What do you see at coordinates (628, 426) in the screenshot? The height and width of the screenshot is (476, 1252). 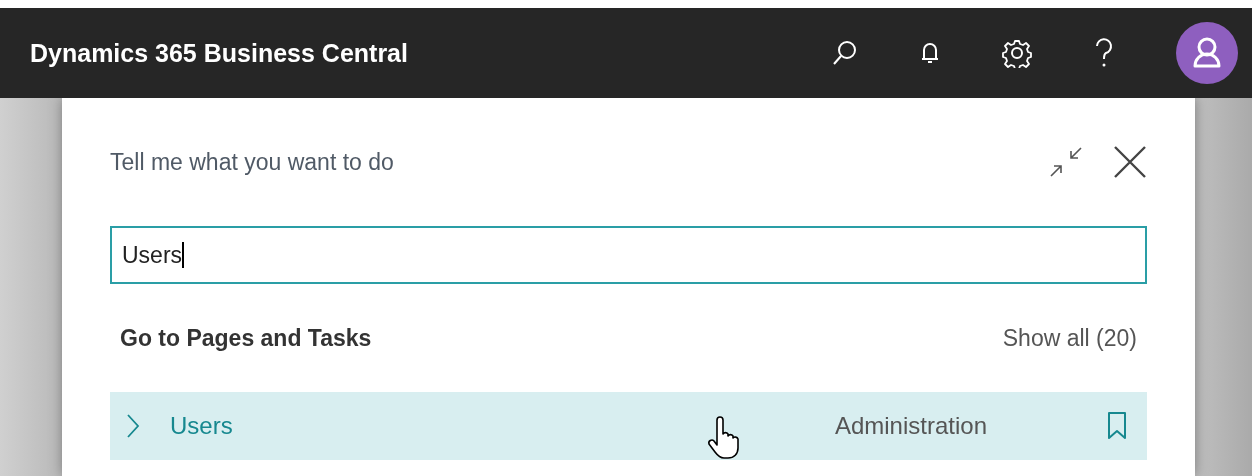 I see `result-row: Users Administration` at bounding box center [628, 426].